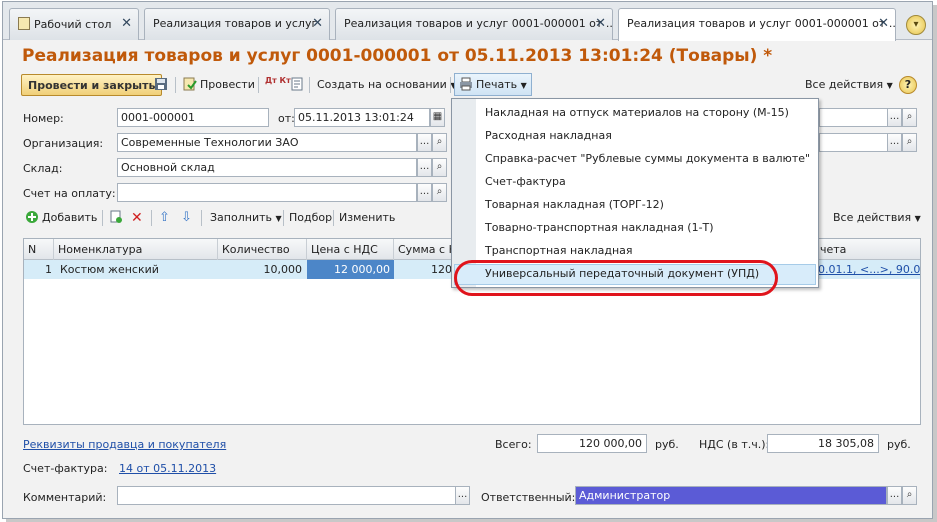  What do you see at coordinates (227, 84) in the screenshot?
I see `post-label: Провести` at bounding box center [227, 84].